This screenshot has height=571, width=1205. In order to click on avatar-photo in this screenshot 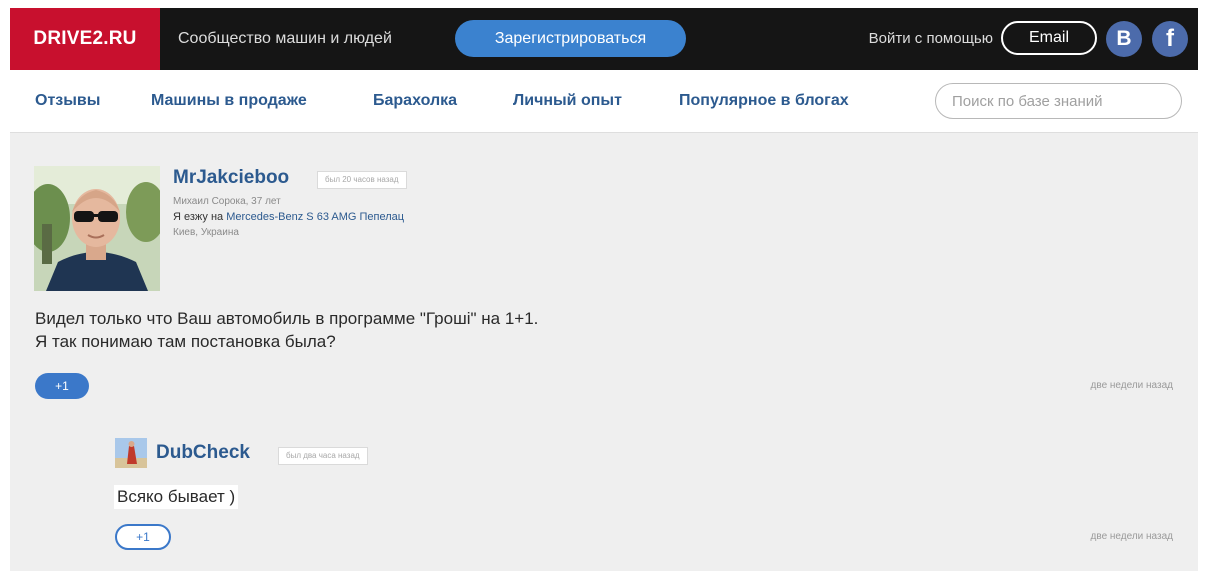, I will do `click(97, 228)`.